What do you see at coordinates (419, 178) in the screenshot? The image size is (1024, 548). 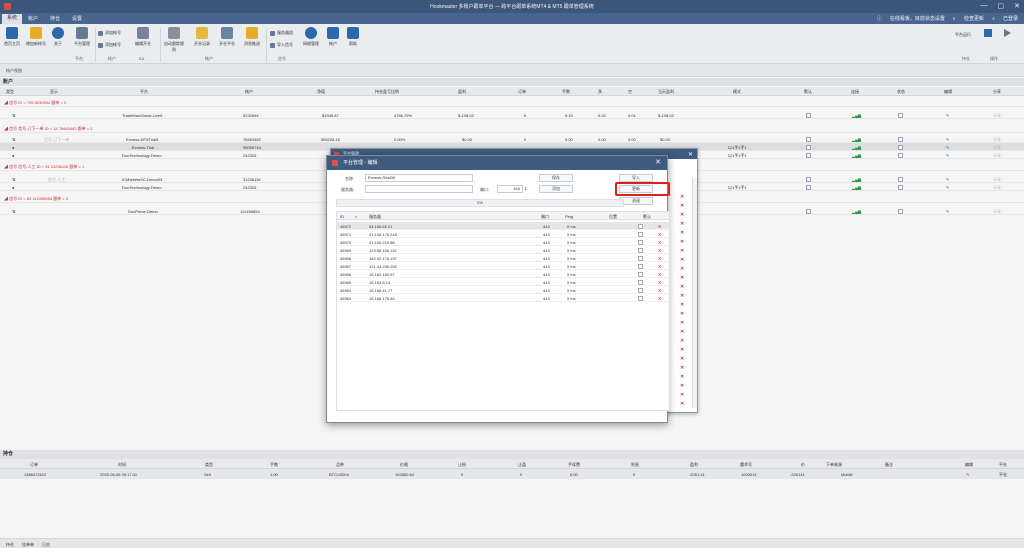 I see `name-field: Exness-Real36` at bounding box center [419, 178].